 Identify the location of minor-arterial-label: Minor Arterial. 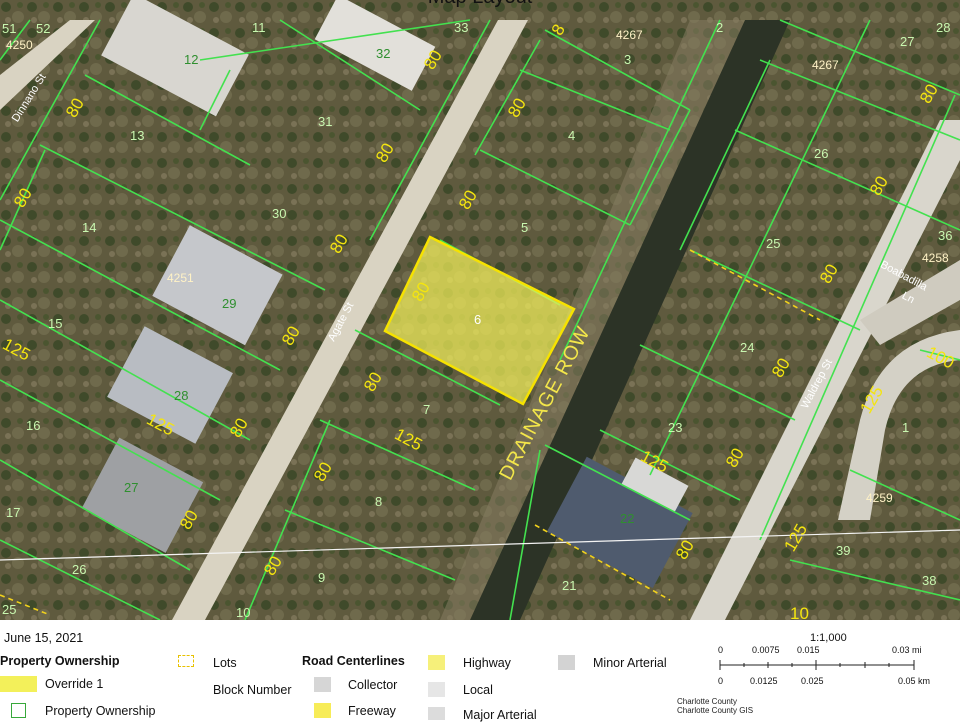
(630, 663).